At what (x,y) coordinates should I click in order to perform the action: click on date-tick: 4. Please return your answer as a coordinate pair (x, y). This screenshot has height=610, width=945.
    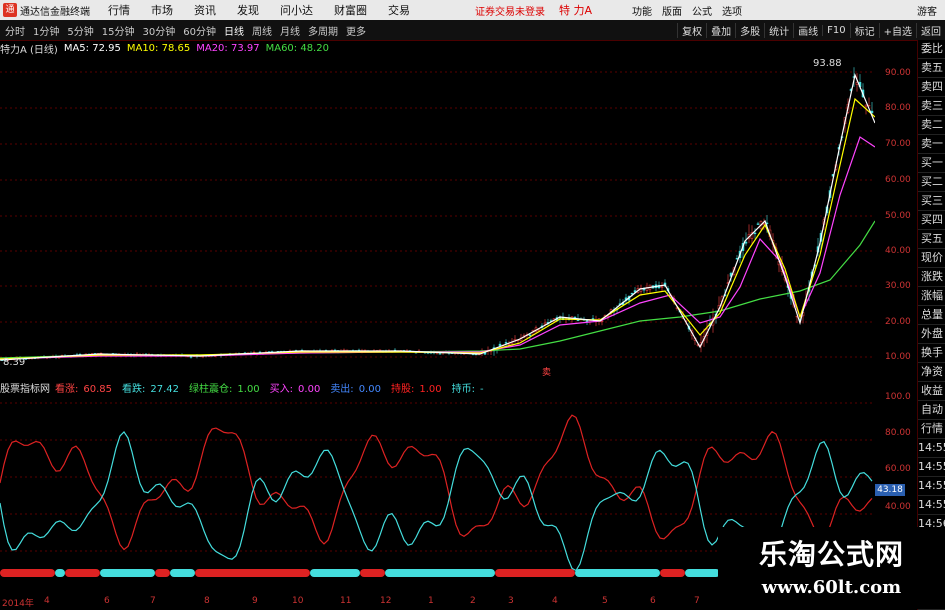
    Looking at the image, I should click on (555, 601).